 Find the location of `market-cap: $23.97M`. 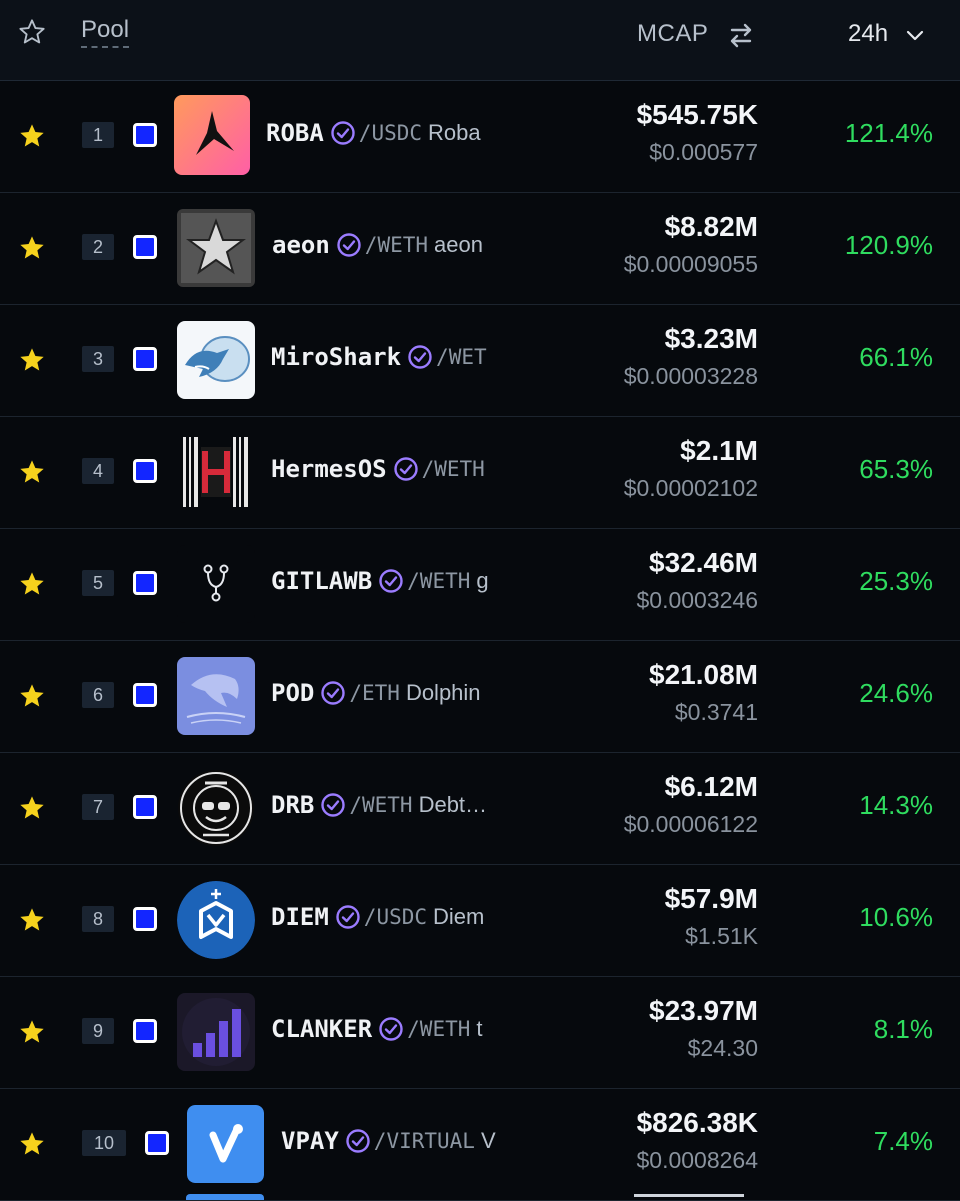

market-cap: $23.97M is located at coordinates (703, 1010).